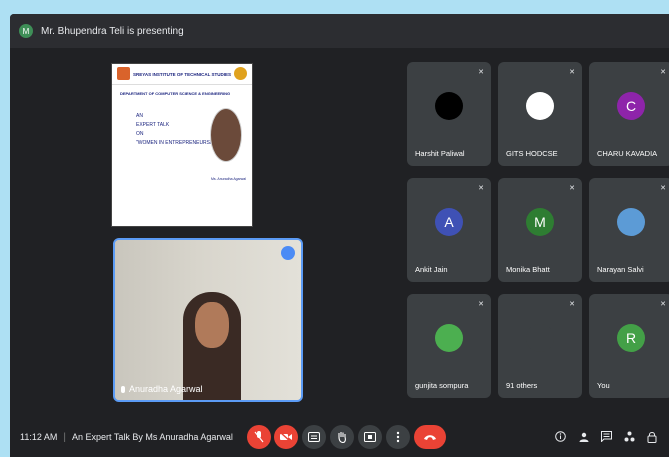 The height and width of the screenshot is (457, 669). I want to click on clock: 11:12 AM, so click(39, 437).